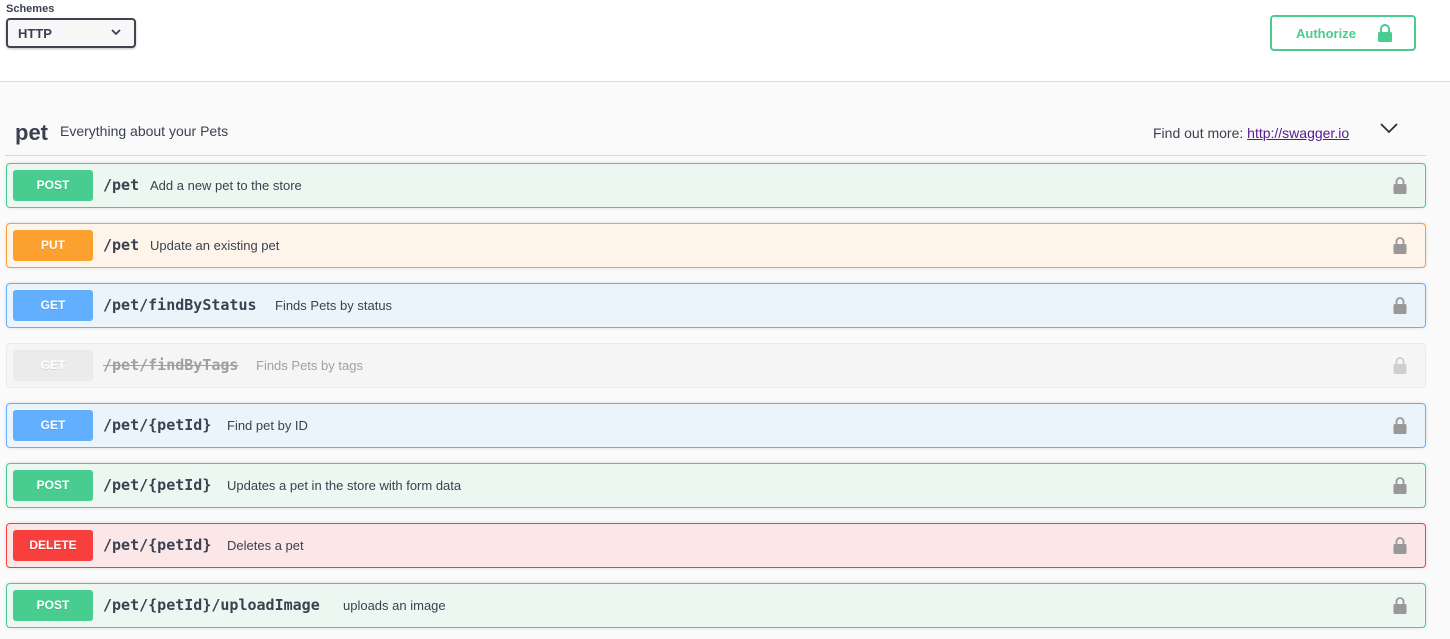 The width and height of the screenshot is (1450, 639). What do you see at coordinates (716, 545) in the screenshot?
I see `operation-delete-petid: DELETE /pet/{petId} Deletes a pet` at bounding box center [716, 545].